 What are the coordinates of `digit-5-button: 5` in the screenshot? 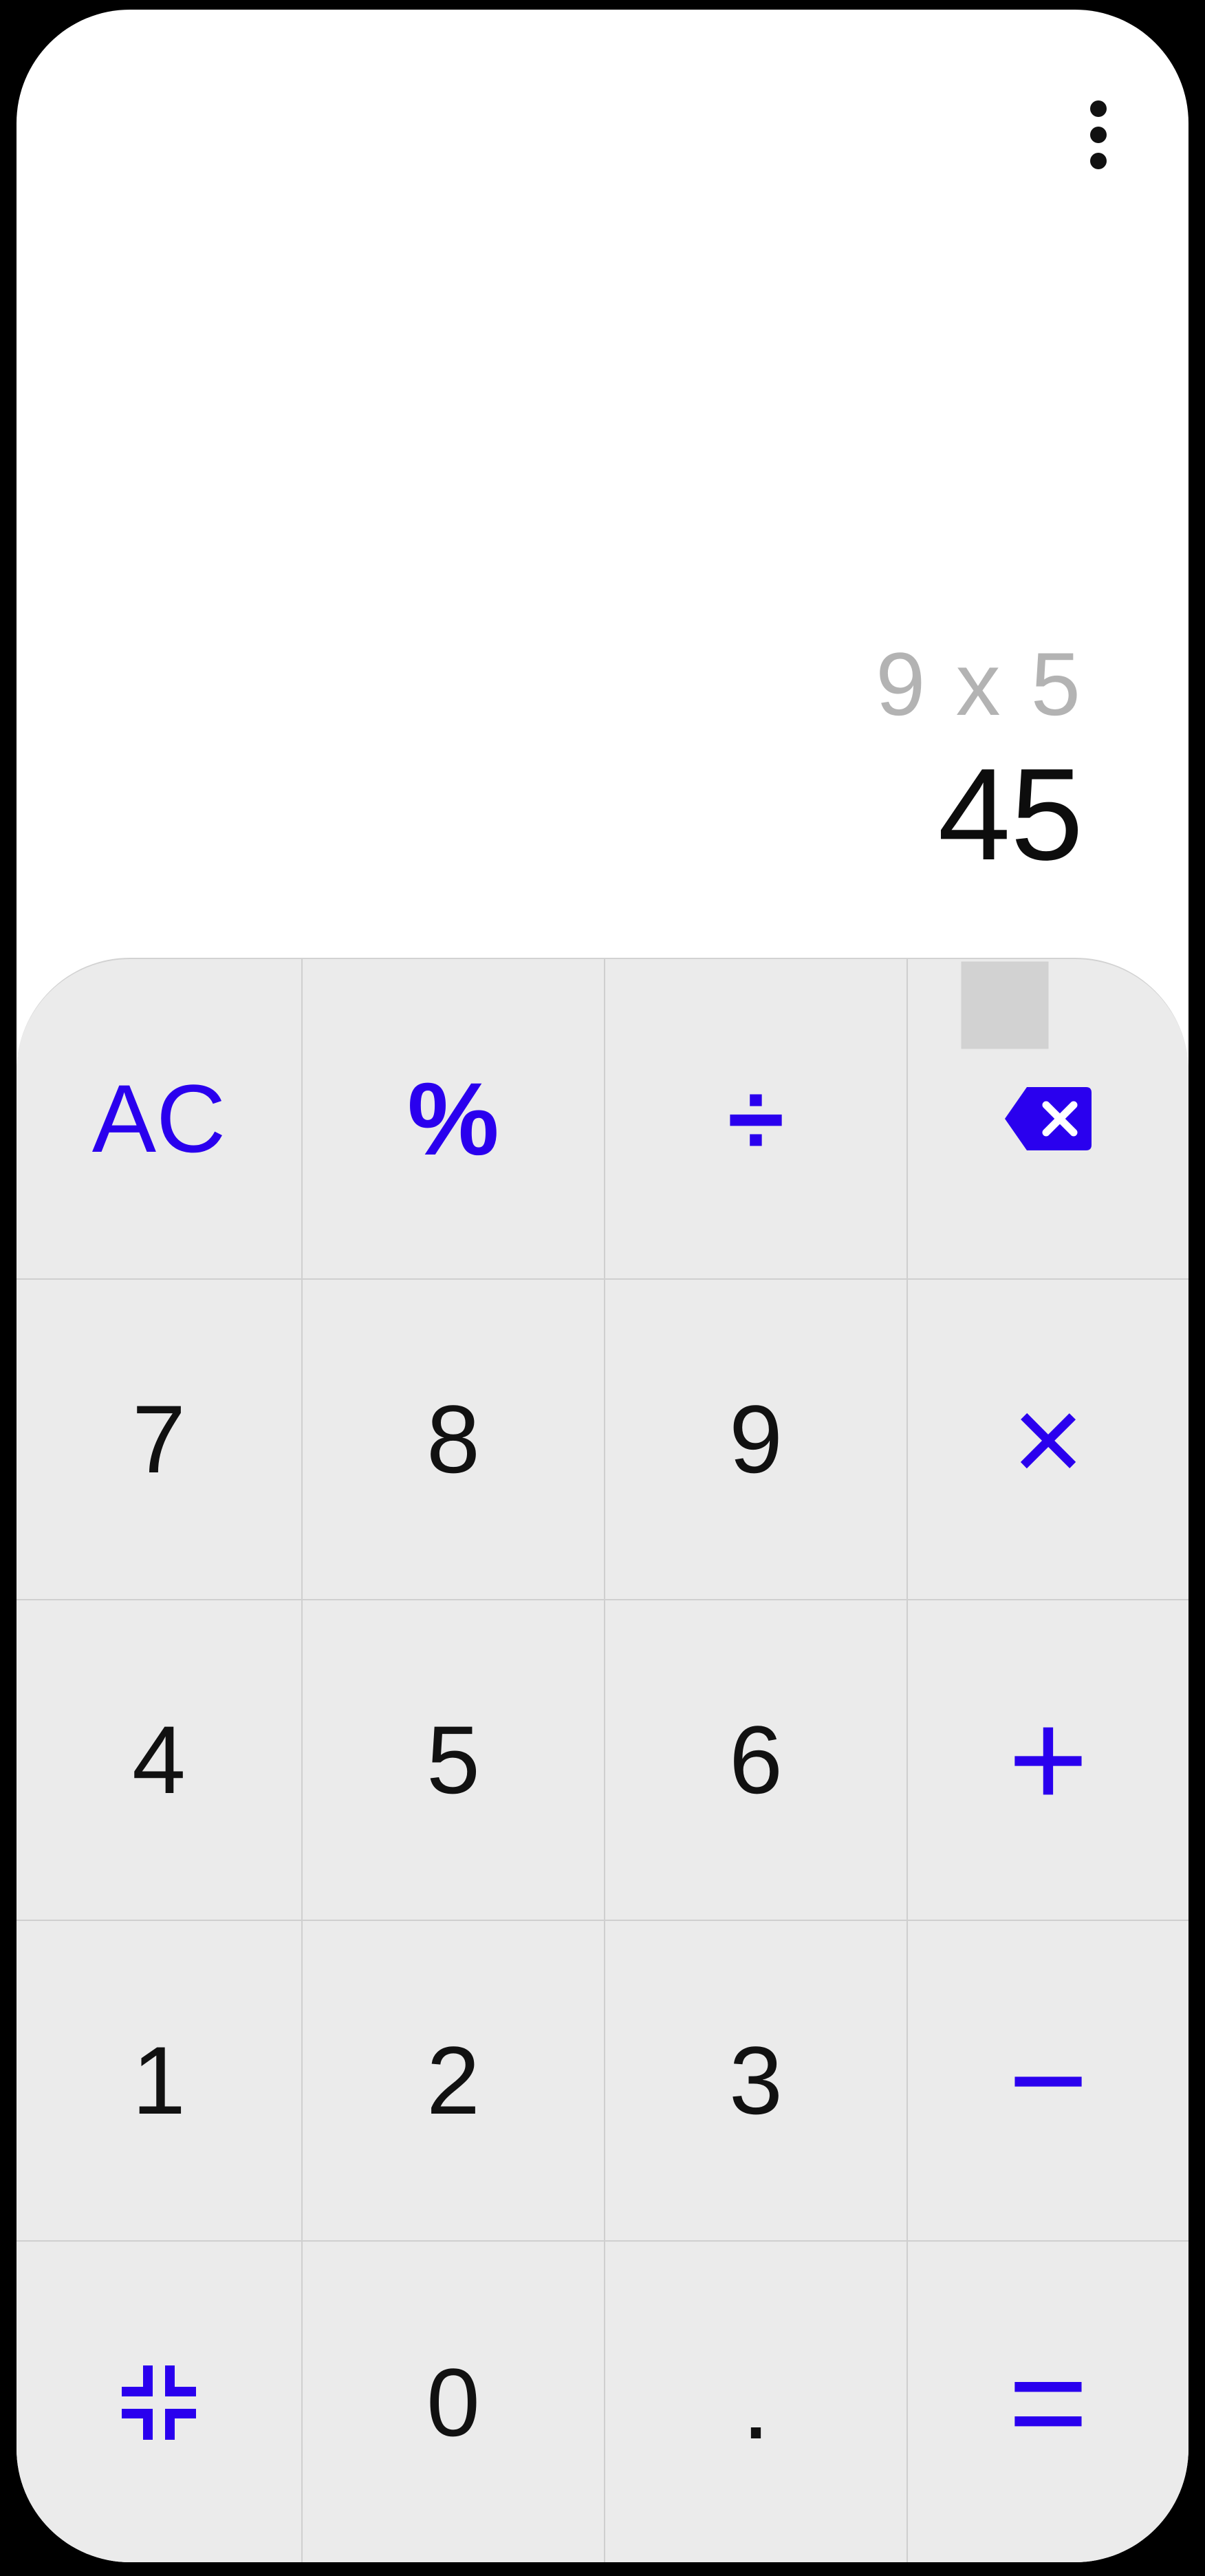 It's located at (454, 1761).